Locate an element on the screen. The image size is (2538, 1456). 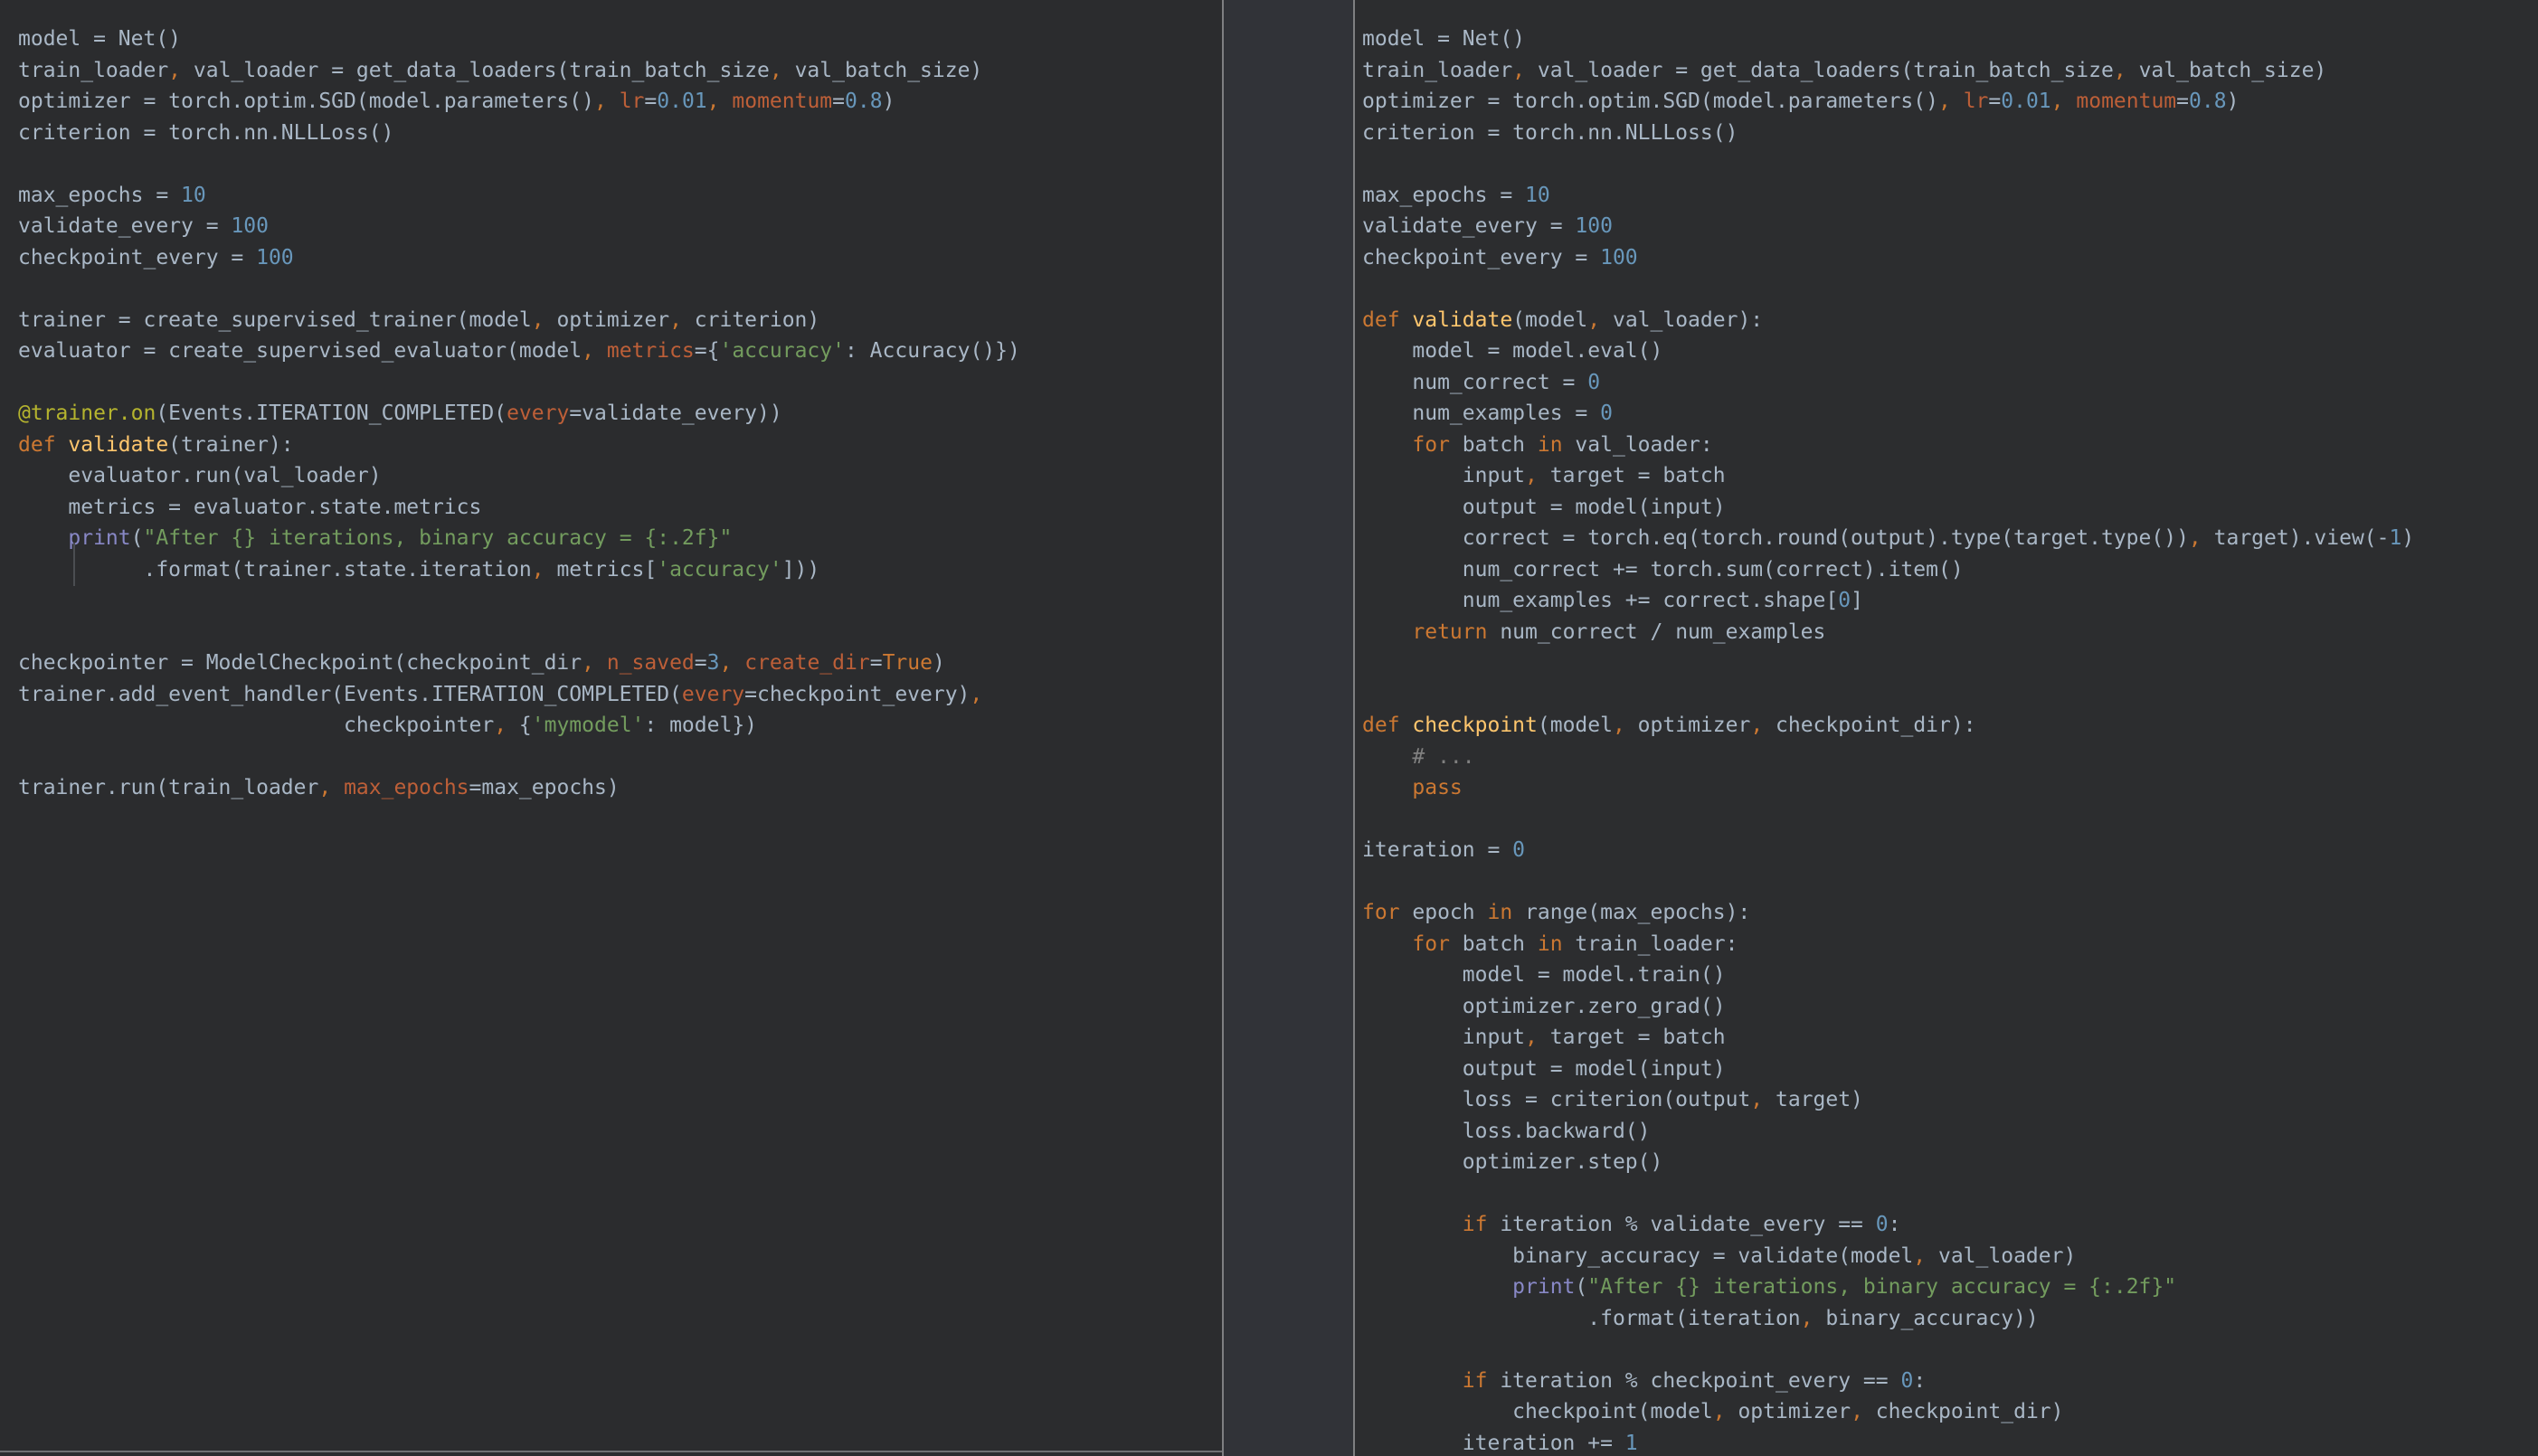
code-line: if iteration % validate_every == 0: is located at coordinates (1681, 1224).